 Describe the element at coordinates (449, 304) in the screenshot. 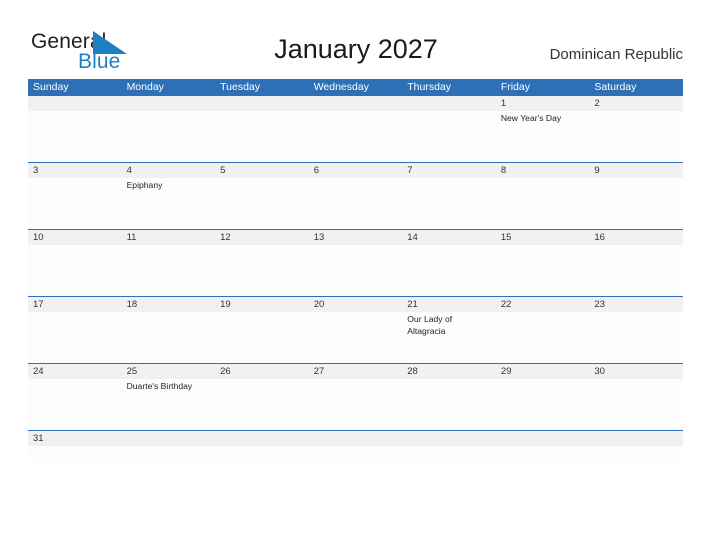

I see `day-number: 21` at that location.